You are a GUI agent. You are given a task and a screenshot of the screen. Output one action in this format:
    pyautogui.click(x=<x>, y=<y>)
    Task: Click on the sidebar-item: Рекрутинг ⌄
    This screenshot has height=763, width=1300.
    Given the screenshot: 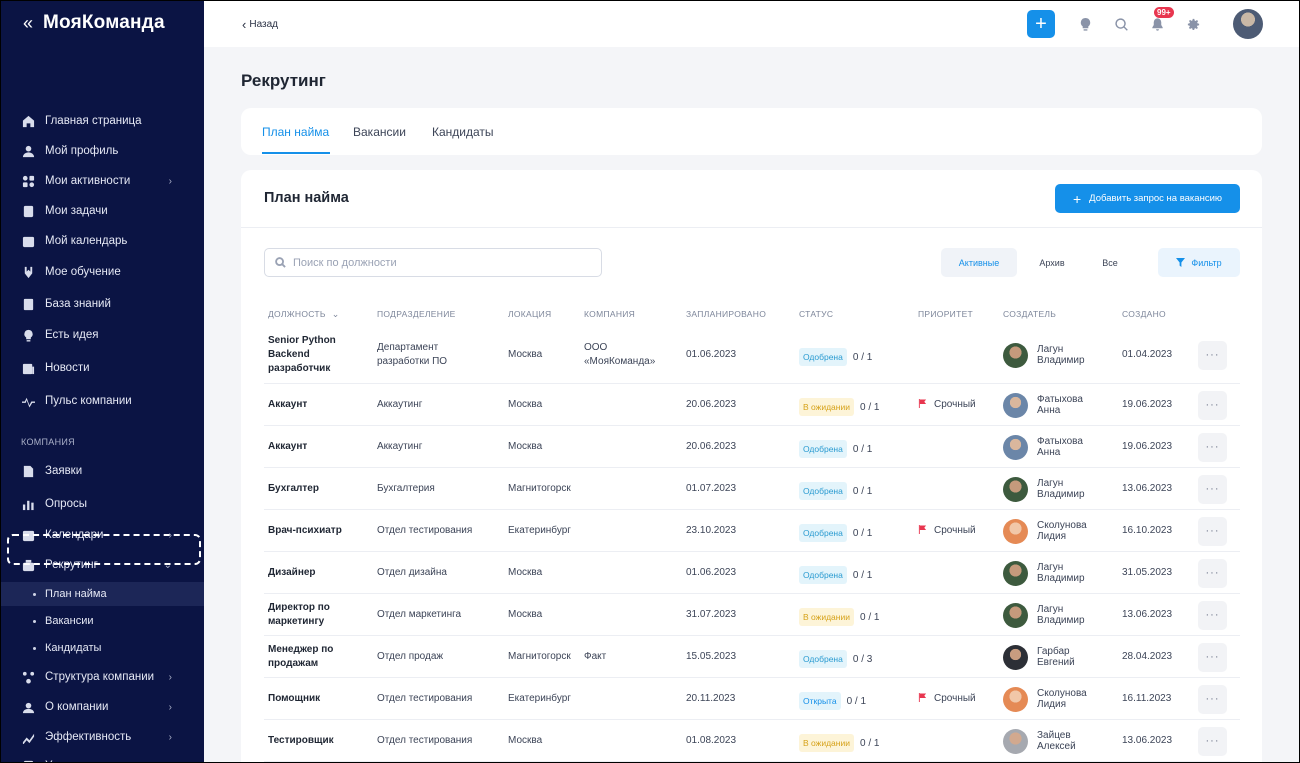 What is the action you would take?
    pyautogui.click(x=102, y=565)
    